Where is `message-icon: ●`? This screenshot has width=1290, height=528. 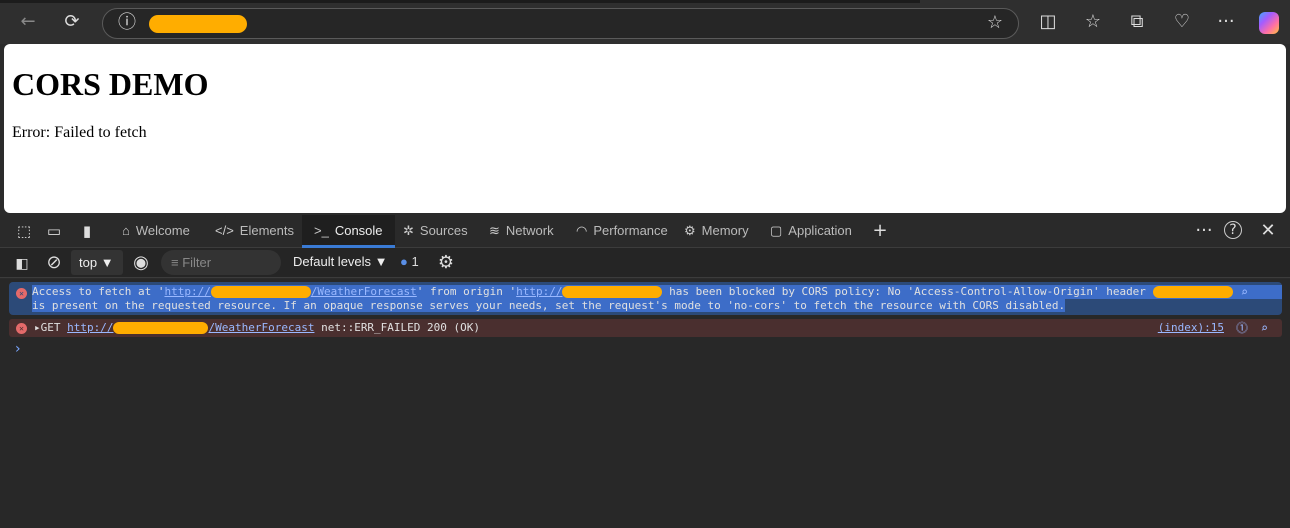
message-icon: ● is located at coordinates (404, 261).